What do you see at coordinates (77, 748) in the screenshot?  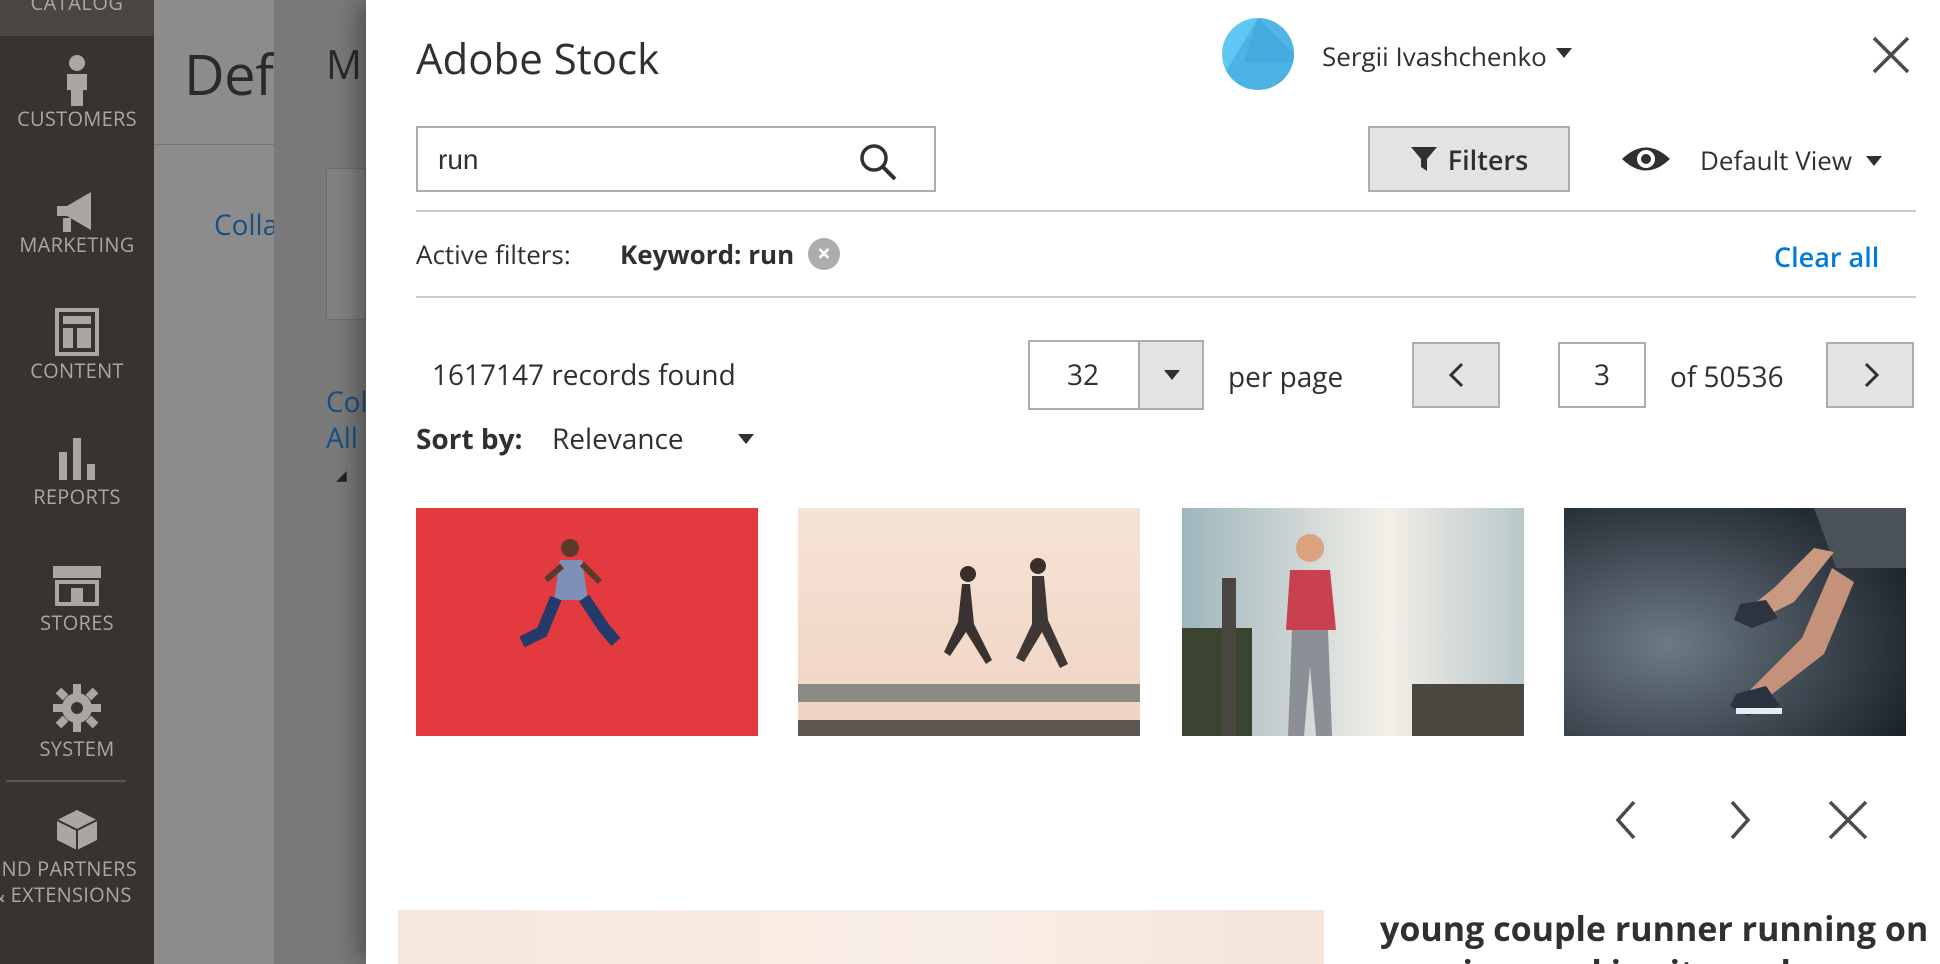 I see `sidebar-item-label: SYSTEM` at bounding box center [77, 748].